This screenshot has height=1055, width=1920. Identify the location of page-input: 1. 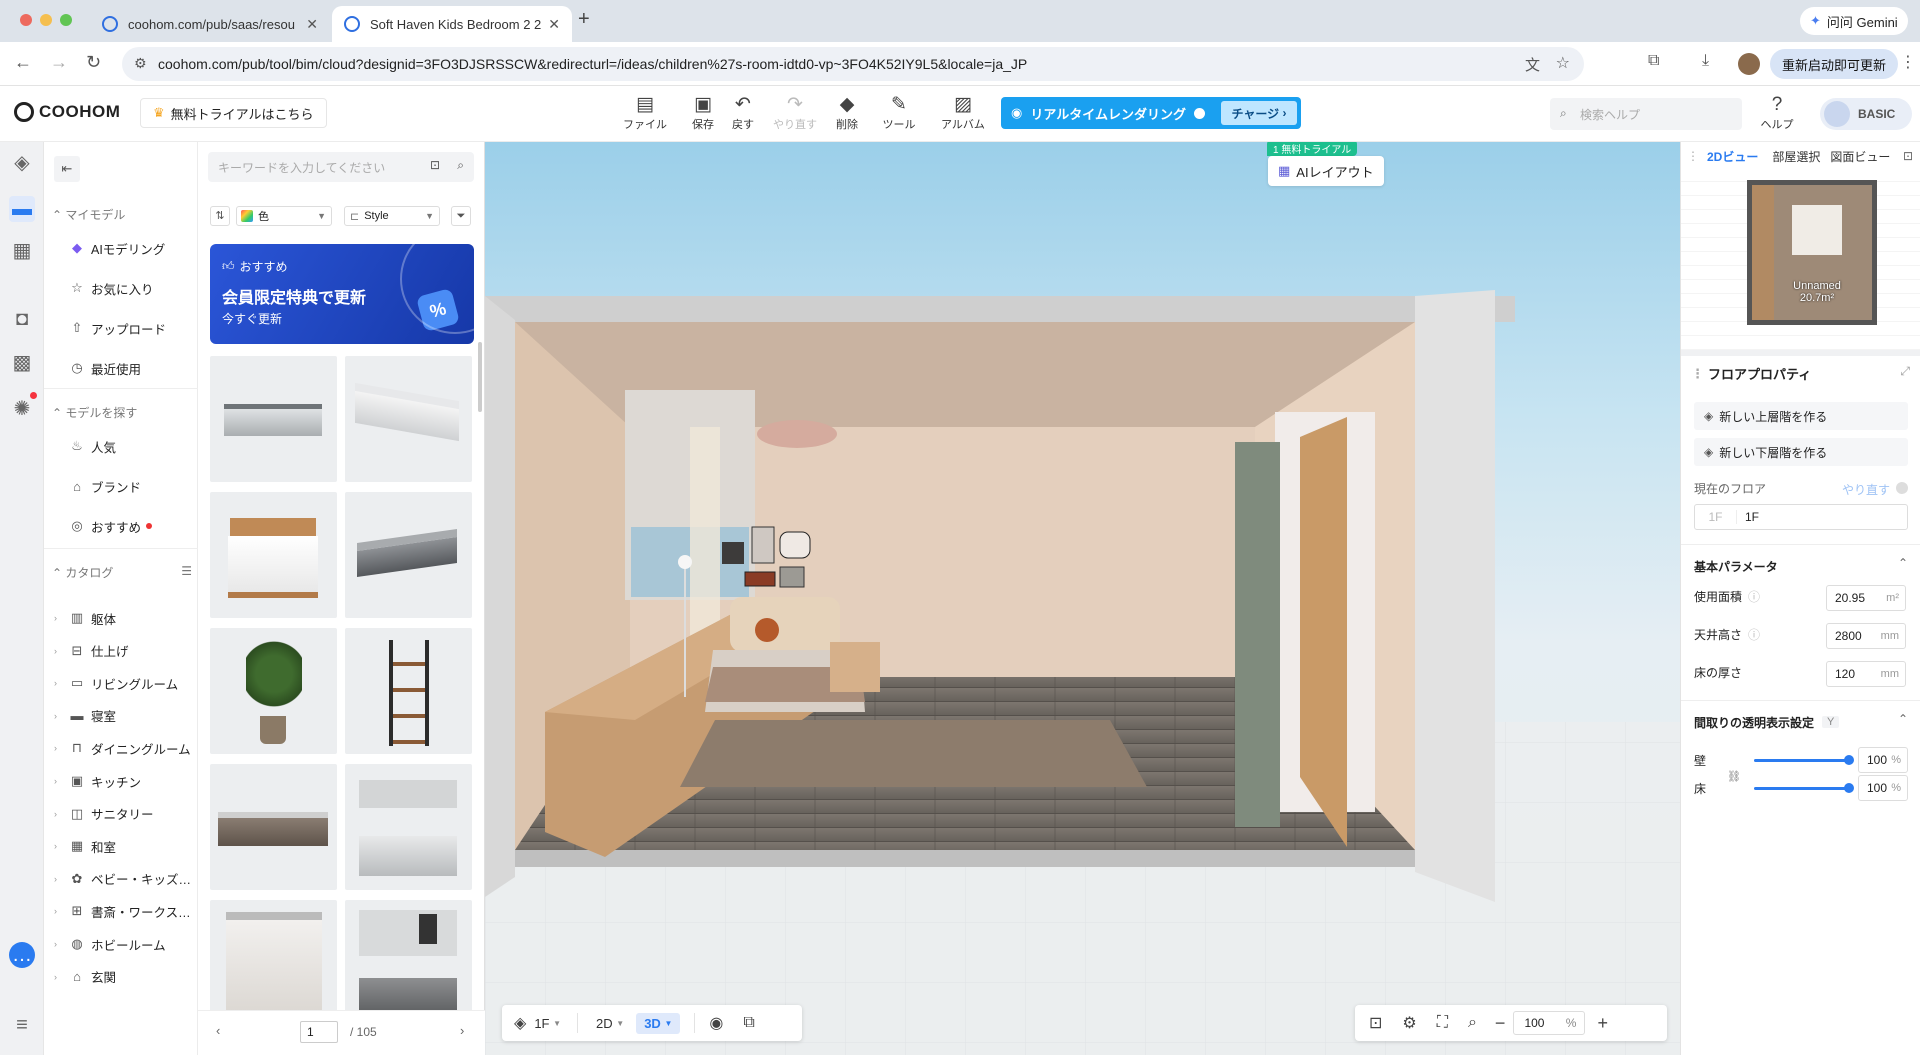
(319, 1032).